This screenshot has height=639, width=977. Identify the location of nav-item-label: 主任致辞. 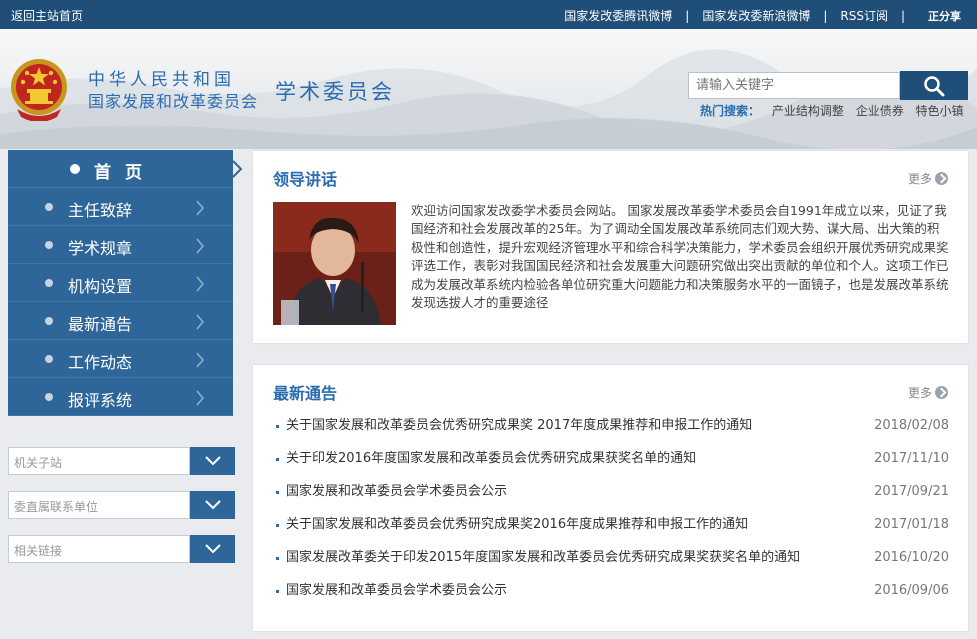
(100, 210).